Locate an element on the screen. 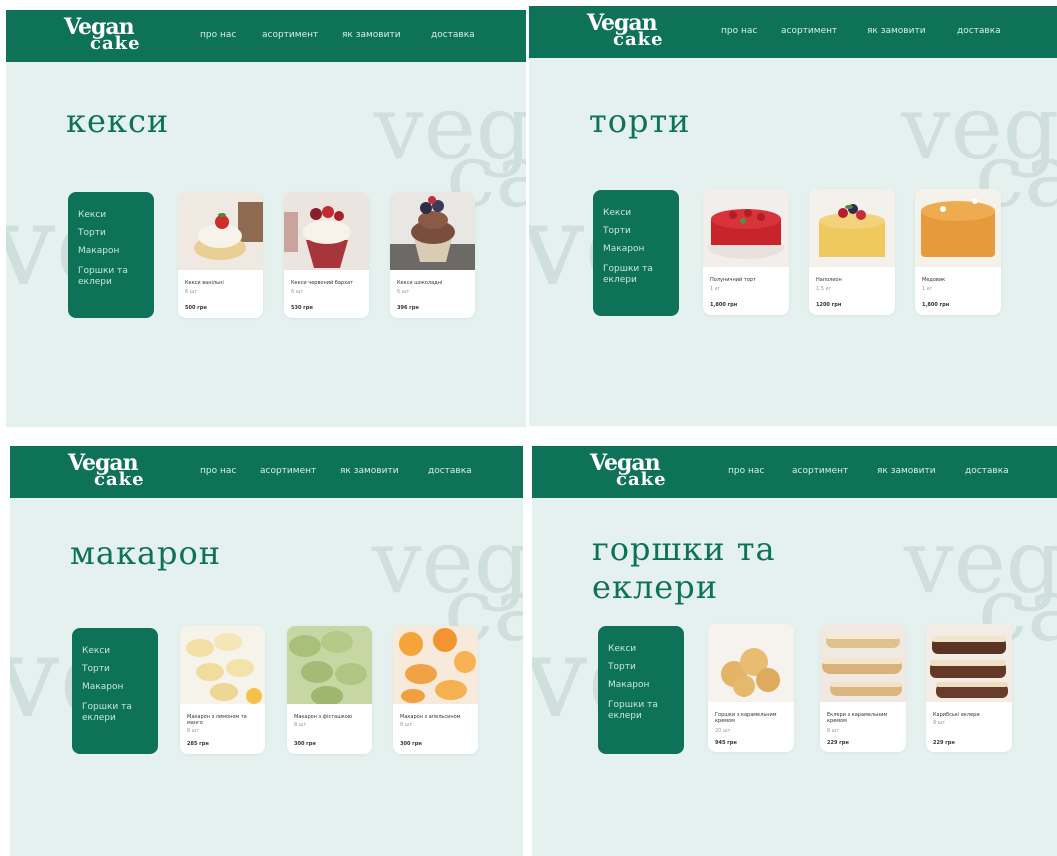  product-card: Полуничний торт 1 кг 1,800 грн is located at coordinates (746, 252).